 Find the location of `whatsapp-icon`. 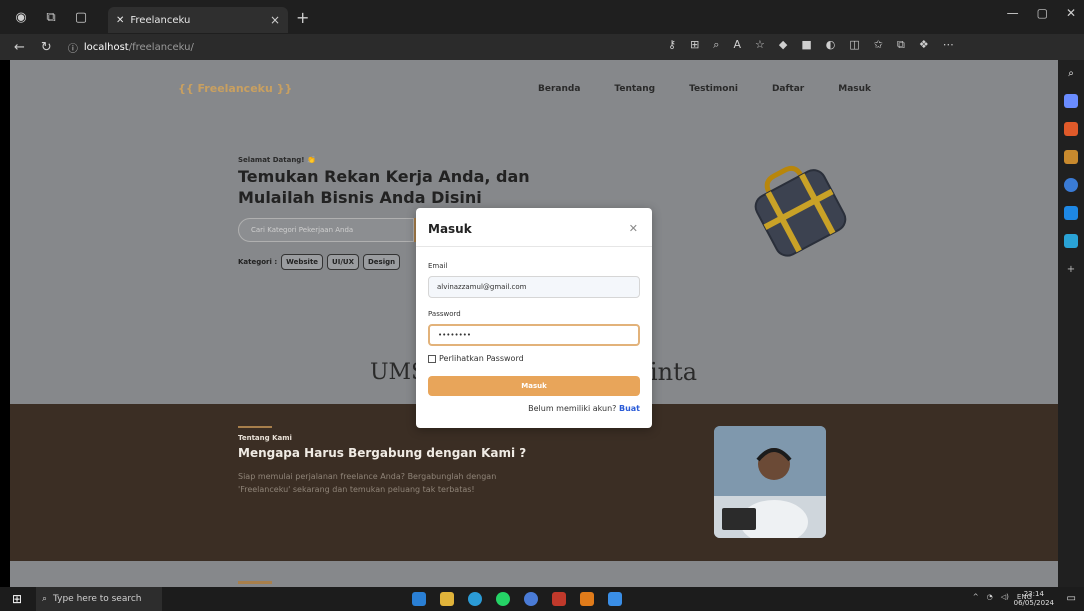

whatsapp-icon is located at coordinates (503, 599).